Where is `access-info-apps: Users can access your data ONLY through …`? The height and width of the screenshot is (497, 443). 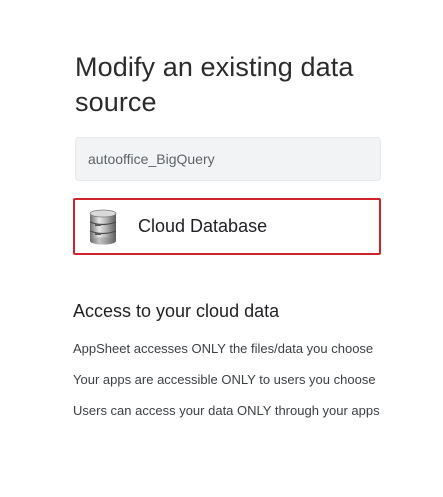
access-info-apps: Users can access your data ONLY through … is located at coordinates (226, 410).